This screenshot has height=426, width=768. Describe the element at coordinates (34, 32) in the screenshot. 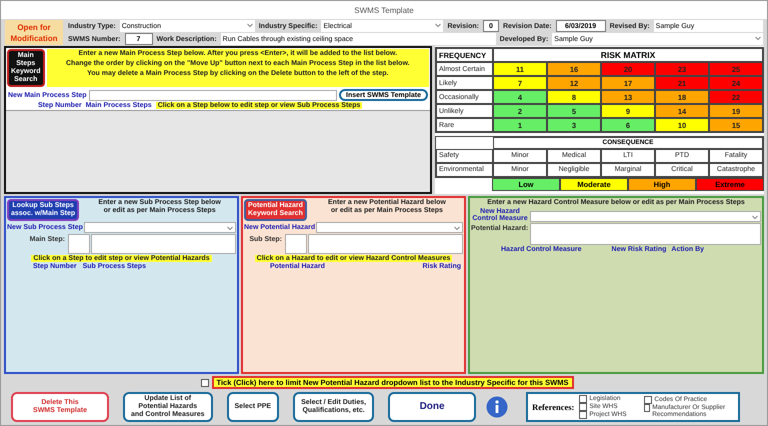

I see `status-label: Open for Modification` at that location.